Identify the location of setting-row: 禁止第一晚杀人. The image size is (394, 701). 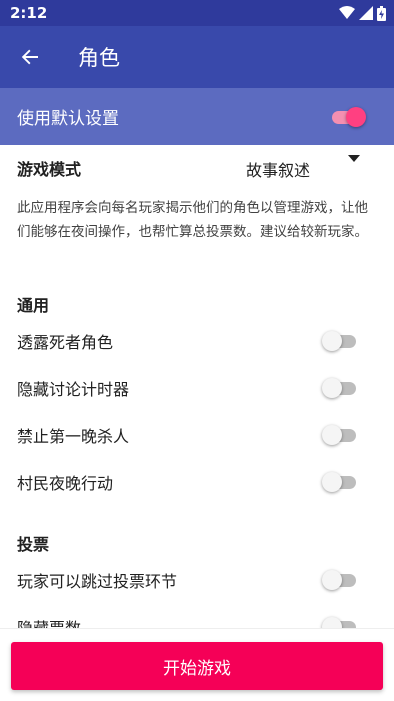
(197, 435).